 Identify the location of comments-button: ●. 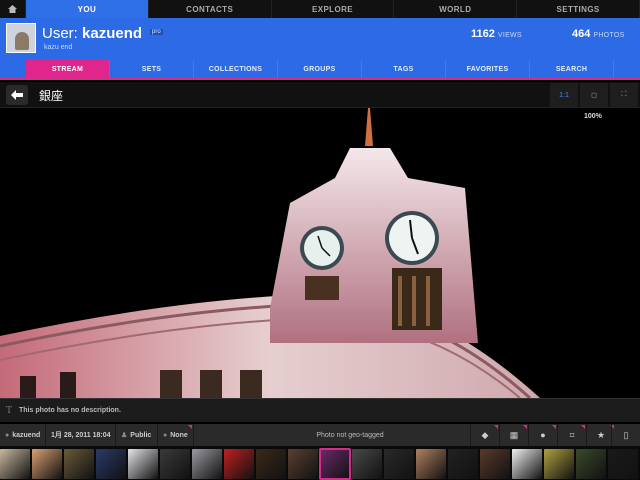
(542, 435).